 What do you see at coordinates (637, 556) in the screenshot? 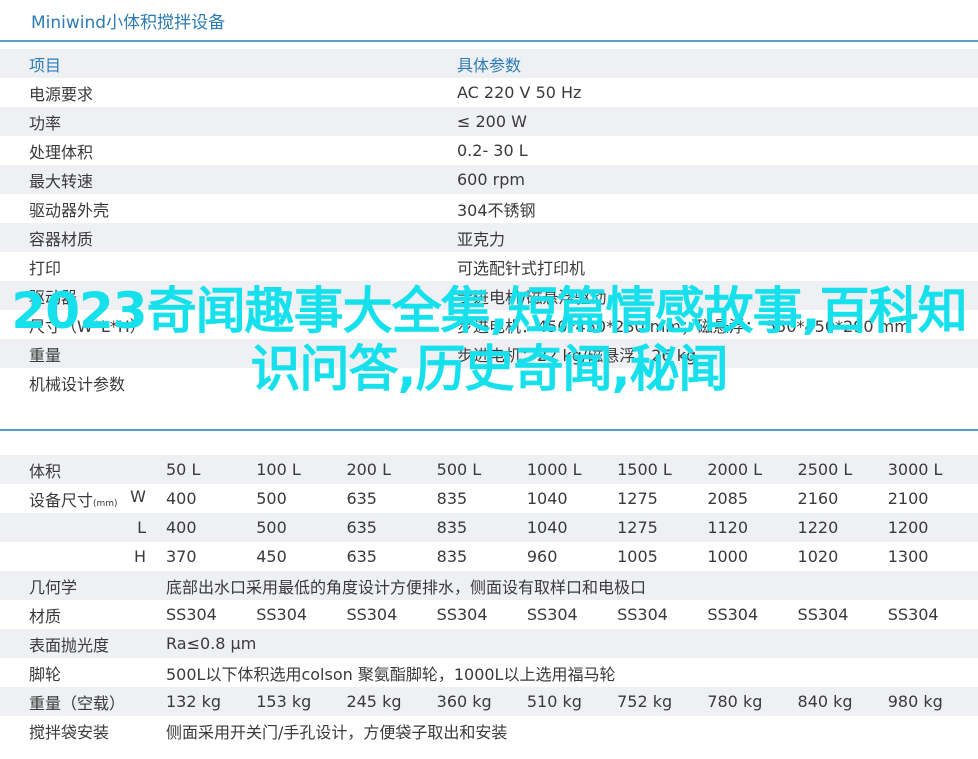
I see `dim-cell: 1005` at bounding box center [637, 556].